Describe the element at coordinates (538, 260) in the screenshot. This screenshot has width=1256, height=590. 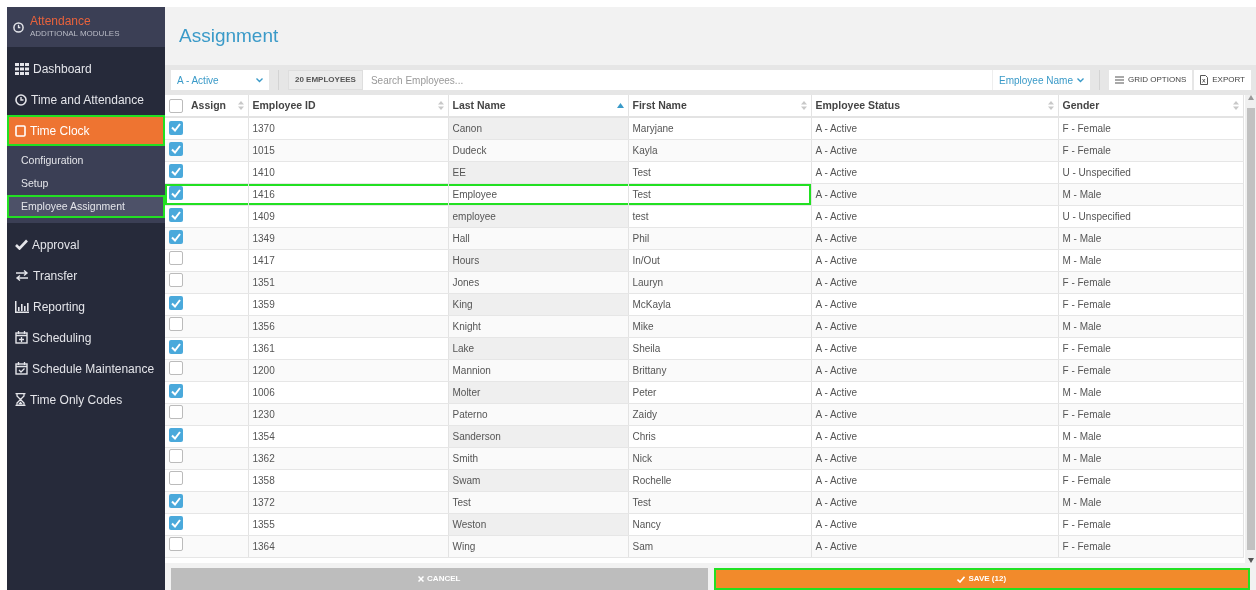
I see `table-cell: Hours` at that location.